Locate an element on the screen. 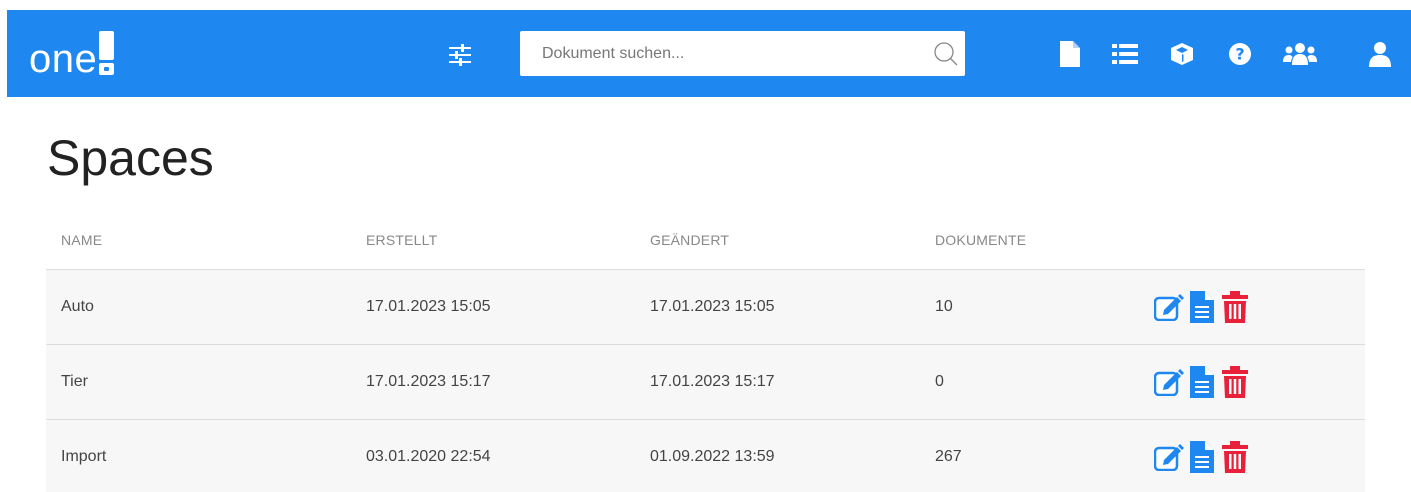 The image size is (1411, 492). list-view-button is located at coordinates (1125, 54).